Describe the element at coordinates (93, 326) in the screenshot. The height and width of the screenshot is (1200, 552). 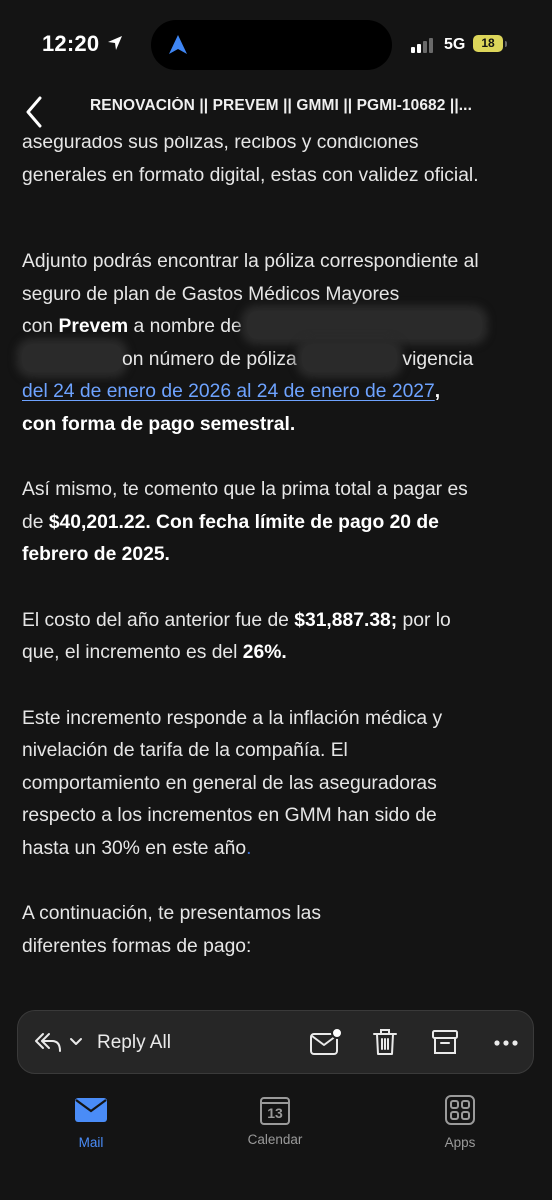
I see `insurer-name: Prevem` at that location.